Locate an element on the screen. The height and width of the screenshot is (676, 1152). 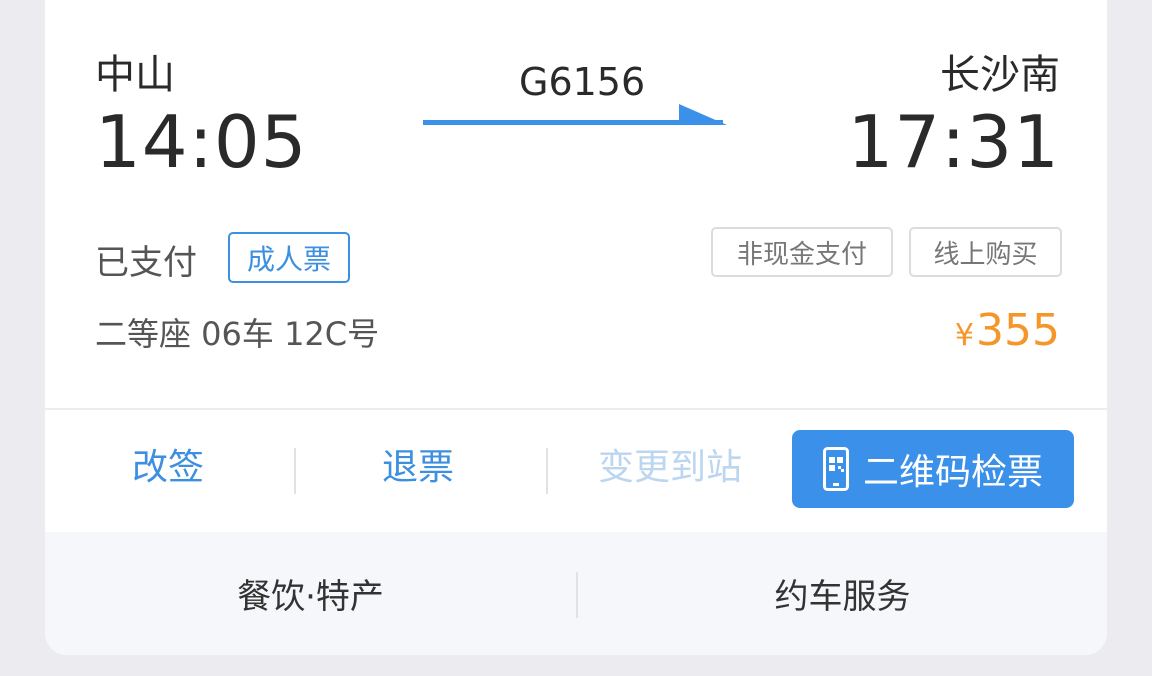
car-service-link: 约车服务 is located at coordinates (842, 593).